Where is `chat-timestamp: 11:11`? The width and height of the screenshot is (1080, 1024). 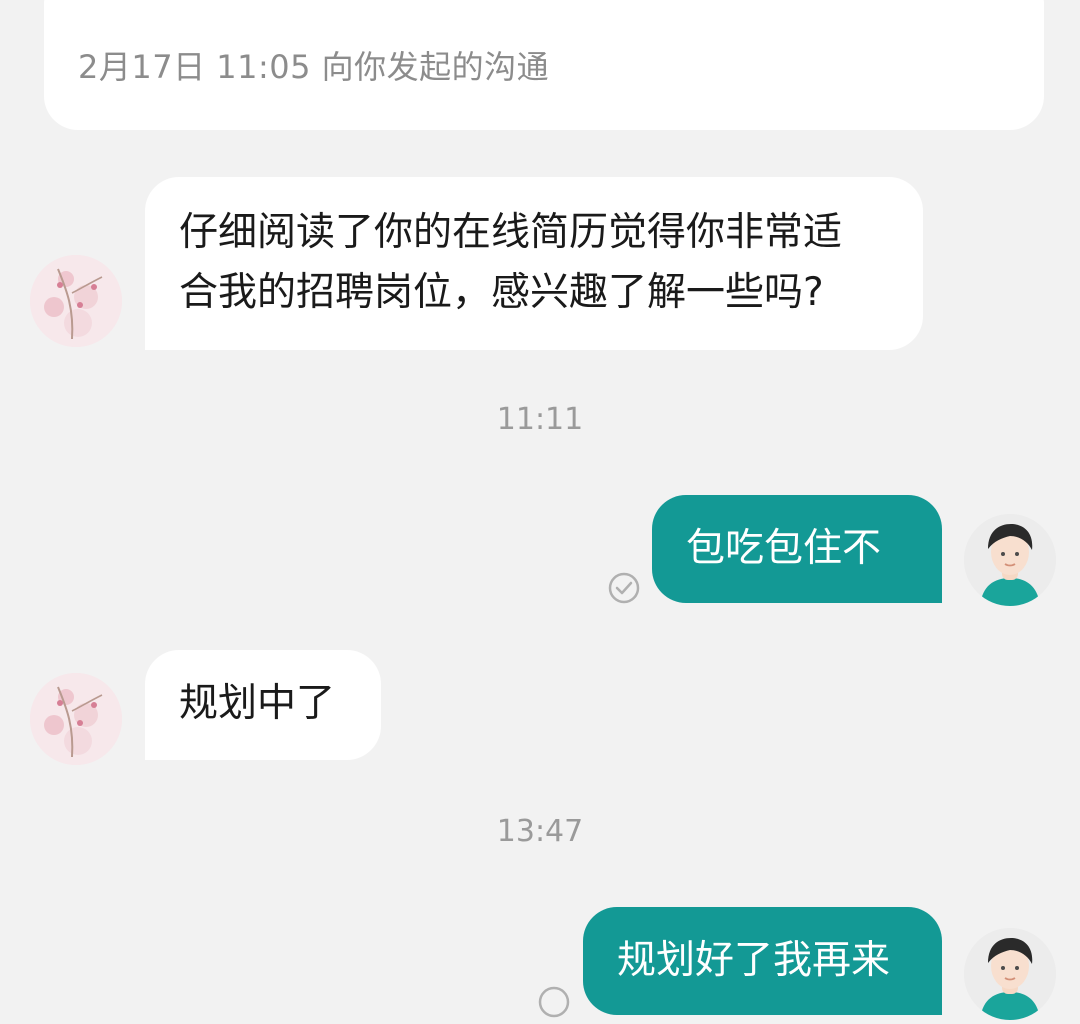
chat-timestamp: 11:11 is located at coordinates (540, 419).